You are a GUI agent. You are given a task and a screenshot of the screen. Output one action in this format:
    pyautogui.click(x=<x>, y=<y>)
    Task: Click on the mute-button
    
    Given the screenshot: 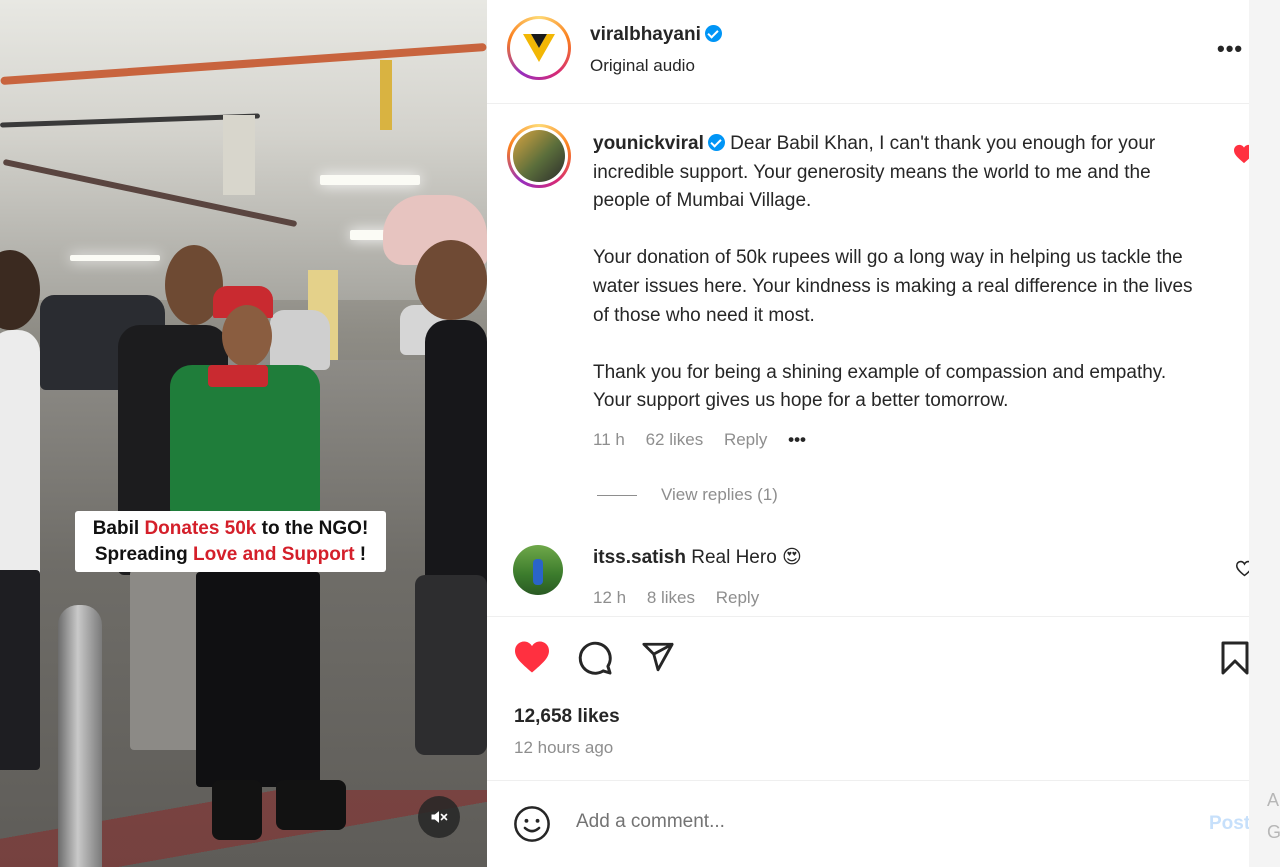 What is the action you would take?
    pyautogui.click(x=439, y=817)
    